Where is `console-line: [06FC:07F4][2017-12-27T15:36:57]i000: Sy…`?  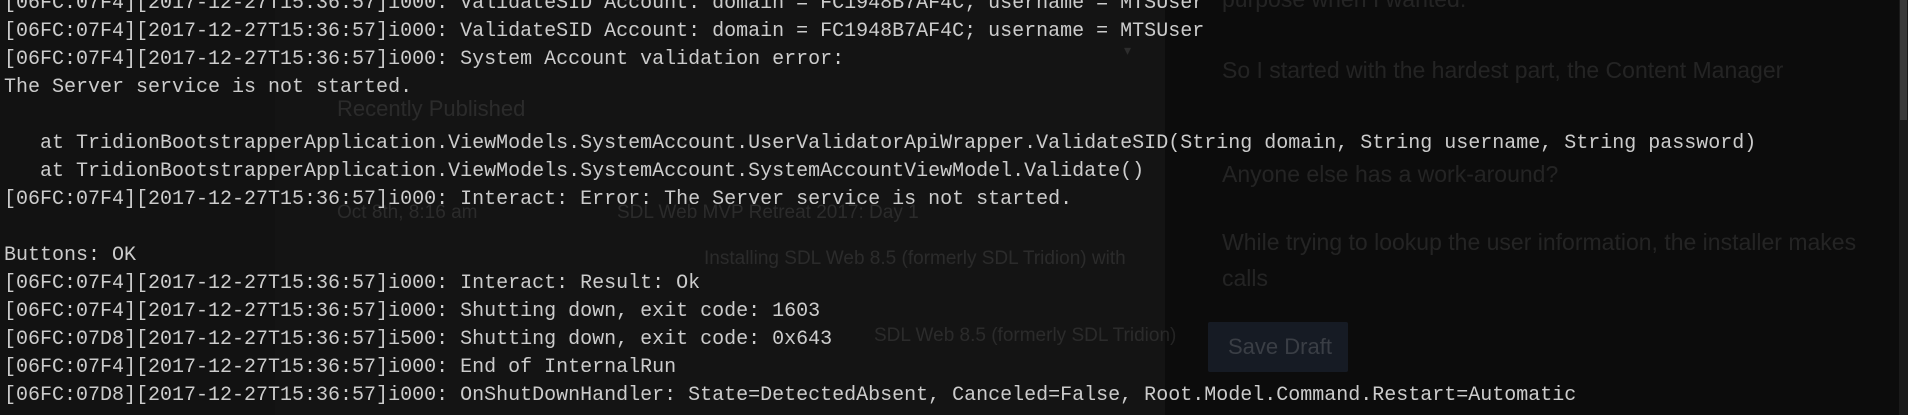 console-line: [06FC:07F4][2017-12-27T15:36:57]i000: Sy… is located at coordinates (424, 59).